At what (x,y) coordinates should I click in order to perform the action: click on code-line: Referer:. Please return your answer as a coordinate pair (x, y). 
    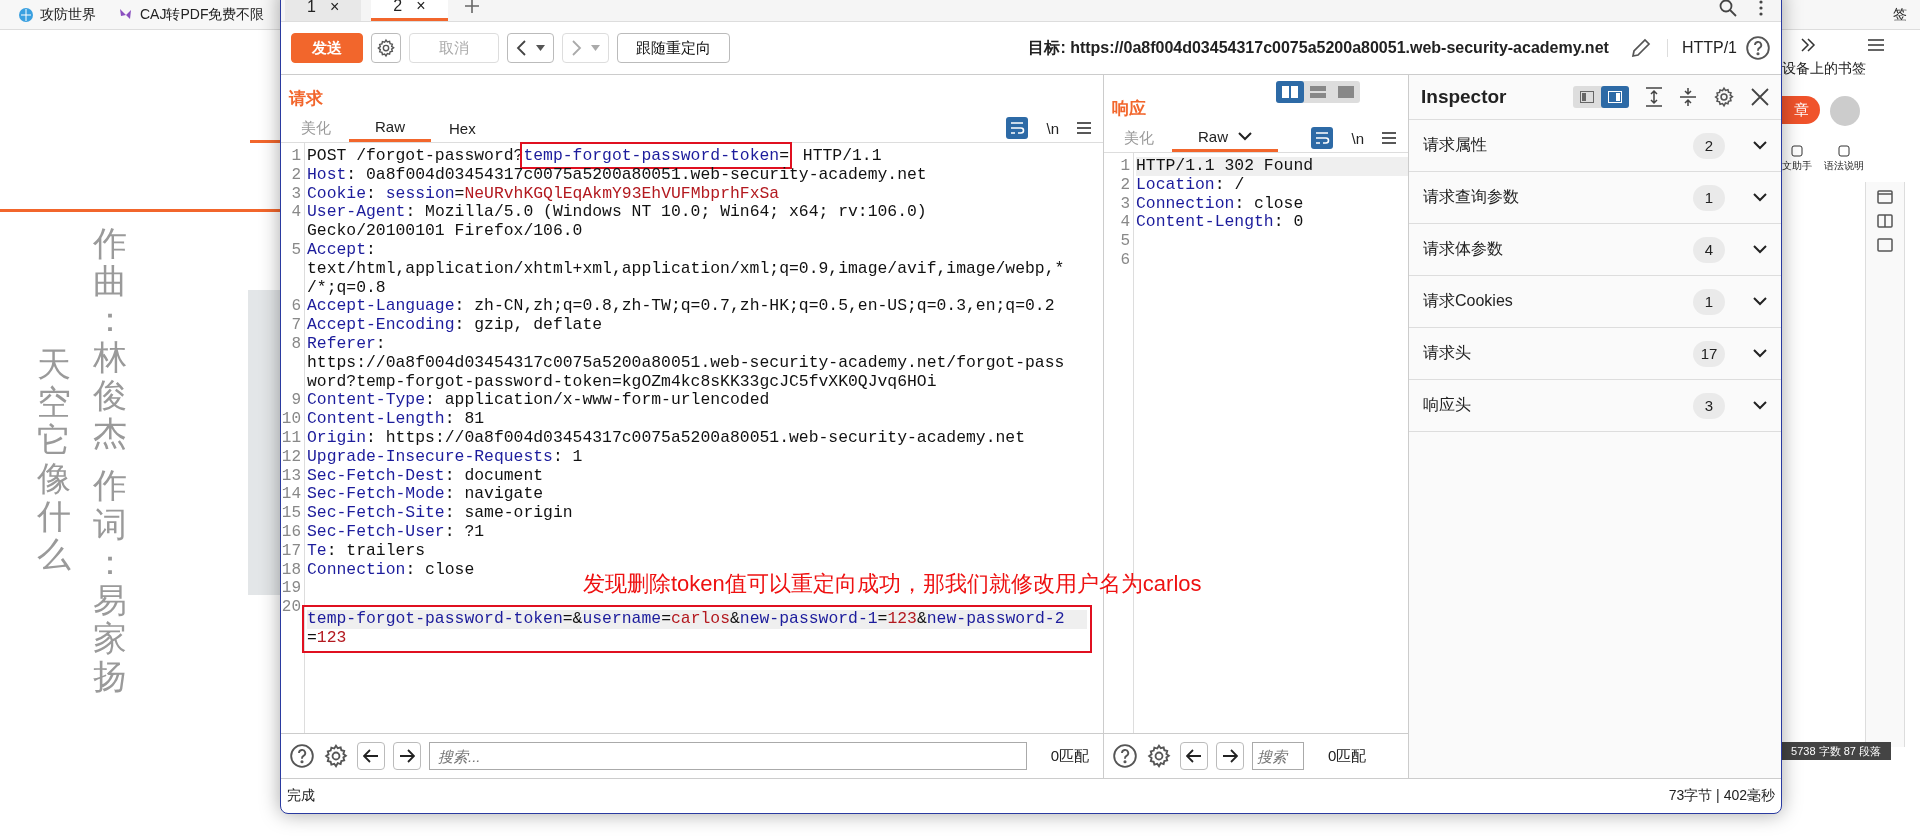
    Looking at the image, I should click on (347, 344).